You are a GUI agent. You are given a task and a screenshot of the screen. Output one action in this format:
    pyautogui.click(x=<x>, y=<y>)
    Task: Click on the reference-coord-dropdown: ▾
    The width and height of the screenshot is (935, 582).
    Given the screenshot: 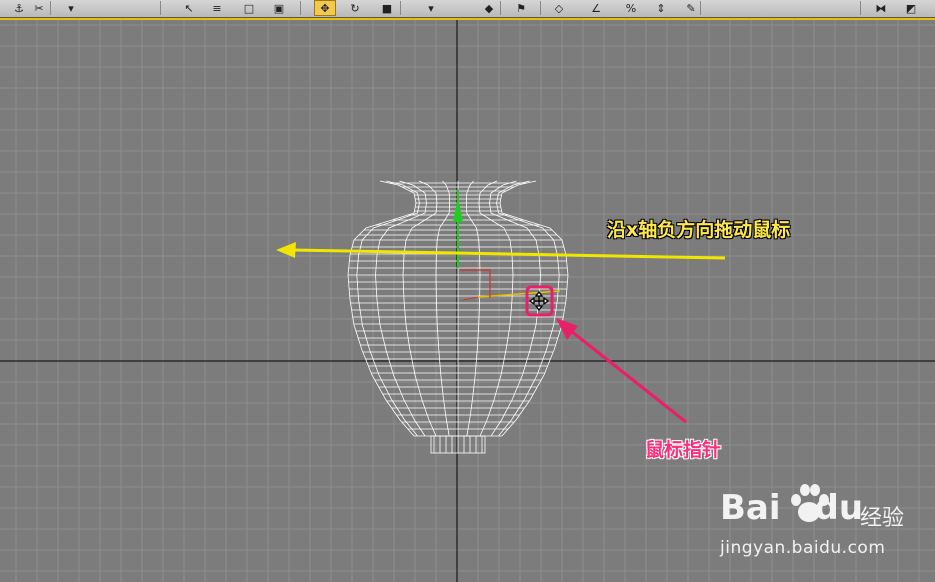 What is the action you would take?
    pyautogui.click(x=431, y=8)
    